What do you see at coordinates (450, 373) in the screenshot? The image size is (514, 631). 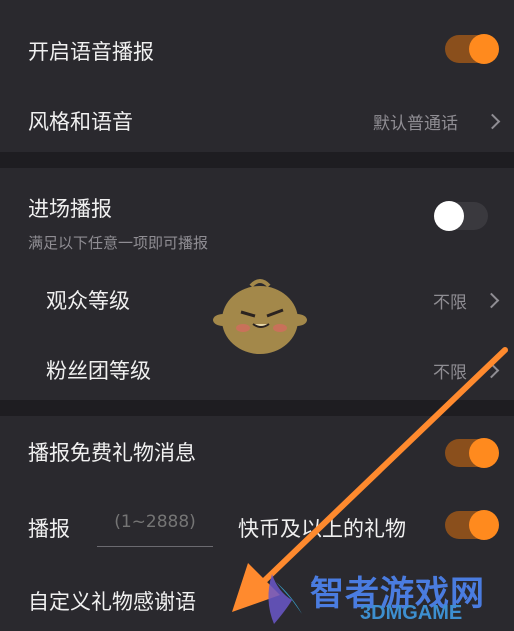 I see `fan-club-level-value: 不限` at bounding box center [450, 373].